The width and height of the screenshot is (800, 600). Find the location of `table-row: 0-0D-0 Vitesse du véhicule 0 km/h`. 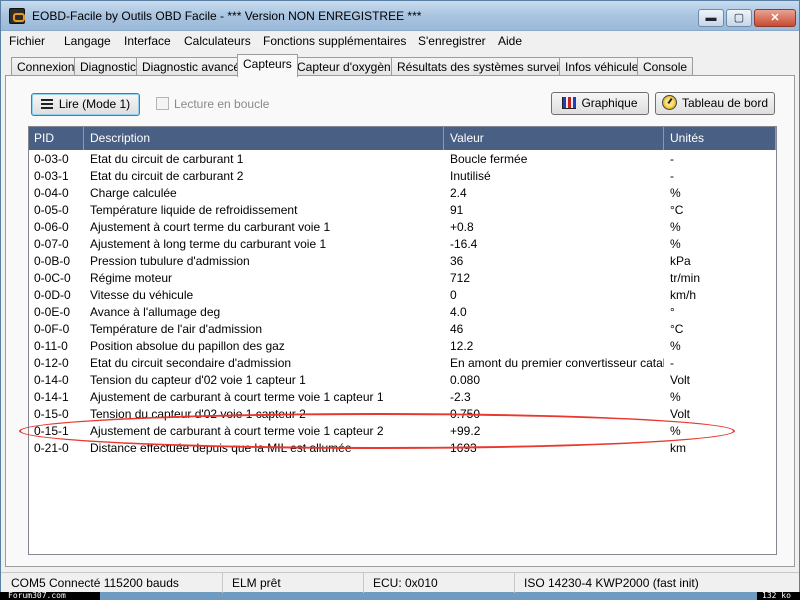

table-row: 0-0D-0 Vitesse du véhicule 0 km/h is located at coordinates (402, 295).